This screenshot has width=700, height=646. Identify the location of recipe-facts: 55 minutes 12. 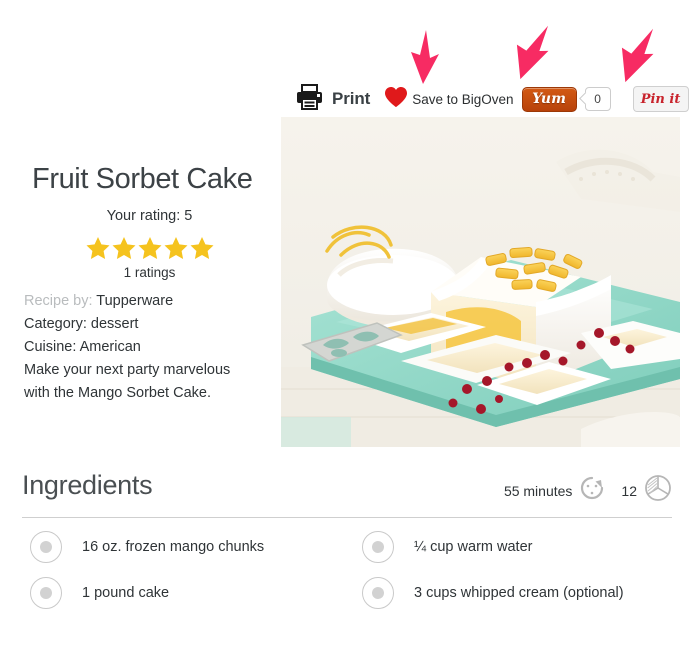
(588, 490).